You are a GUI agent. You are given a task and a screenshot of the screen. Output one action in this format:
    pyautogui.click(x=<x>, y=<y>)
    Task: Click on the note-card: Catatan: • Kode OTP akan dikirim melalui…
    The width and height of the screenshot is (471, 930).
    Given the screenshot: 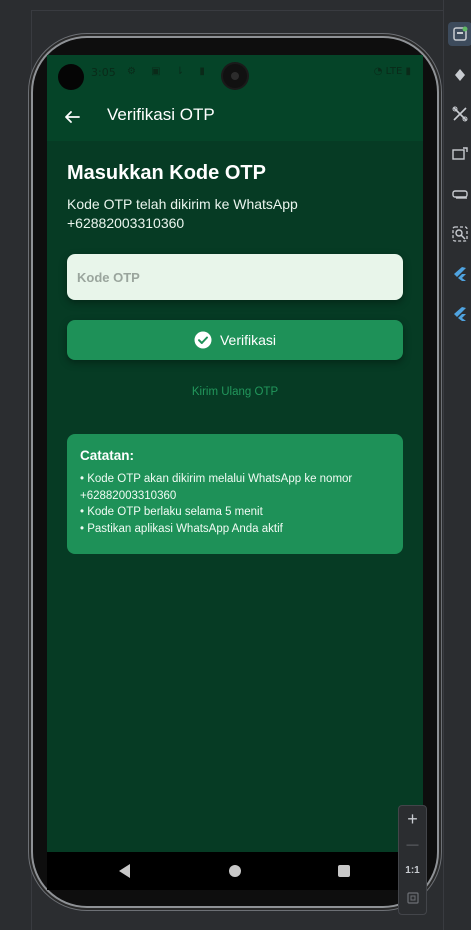 What is the action you would take?
    pyautogui.click(x=235, y=494)
    